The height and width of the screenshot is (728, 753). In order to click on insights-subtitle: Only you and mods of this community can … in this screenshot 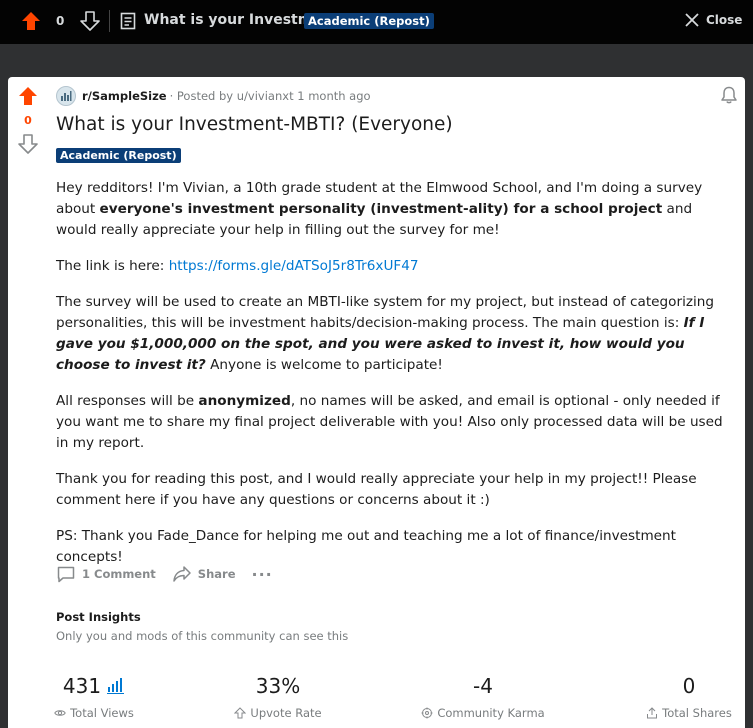, I will do `click(202, 636)`.